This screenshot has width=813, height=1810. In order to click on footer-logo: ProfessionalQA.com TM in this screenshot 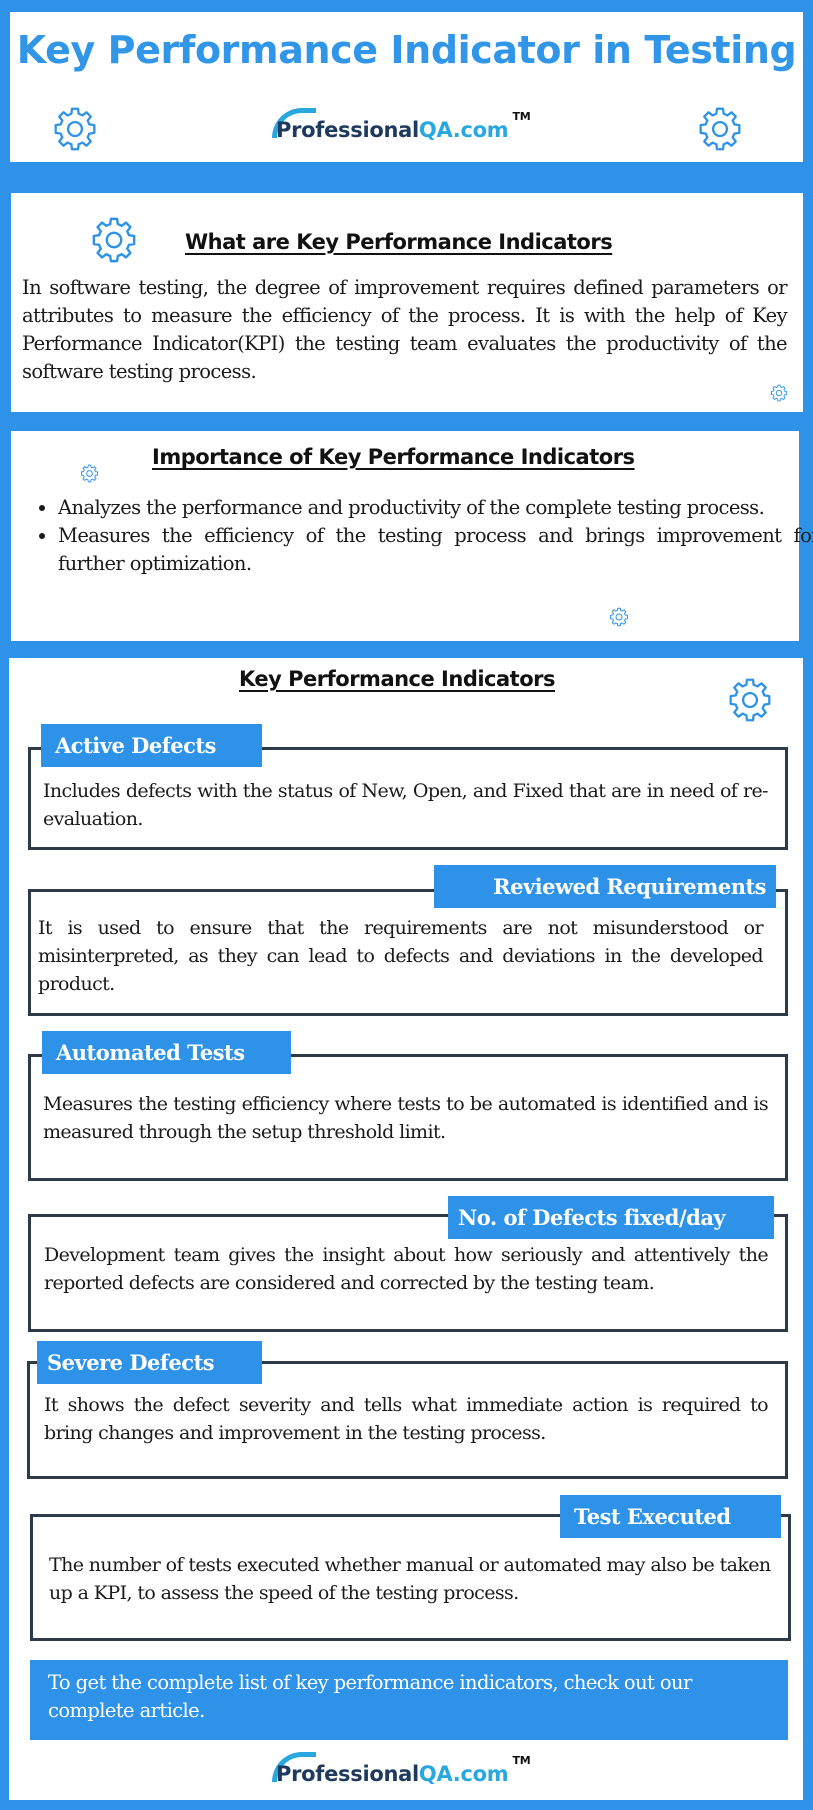, I will do `click(401, 1769)`.